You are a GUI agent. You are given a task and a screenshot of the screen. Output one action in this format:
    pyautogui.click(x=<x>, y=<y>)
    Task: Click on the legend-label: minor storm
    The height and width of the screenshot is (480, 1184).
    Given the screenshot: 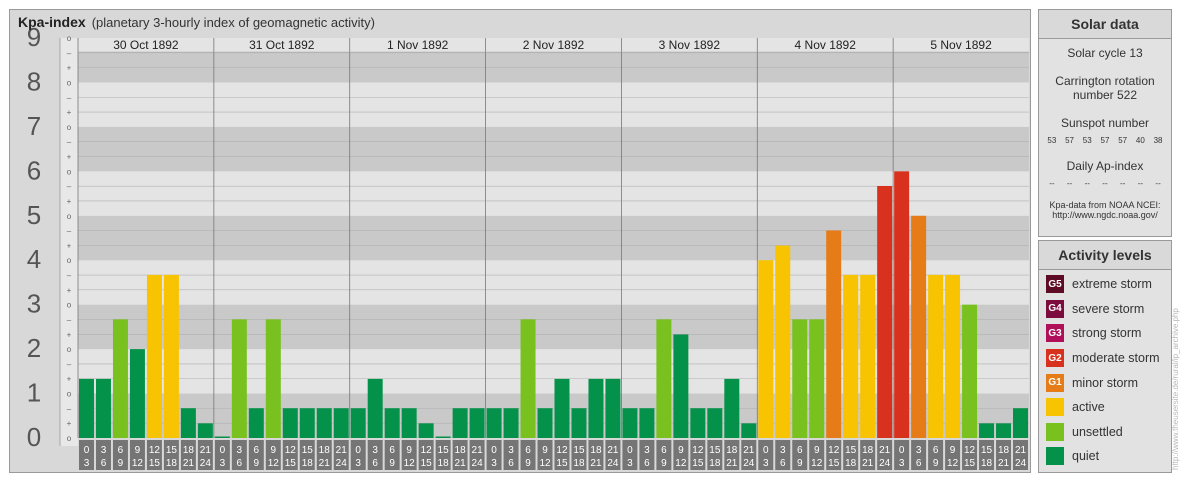 What is the action you would take?
    pyautogui.click(x=1105, y=382)
    